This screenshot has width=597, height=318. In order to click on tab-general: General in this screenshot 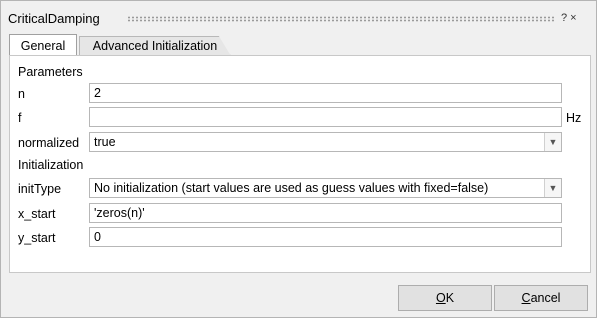, I will do `click(43, 45)`.